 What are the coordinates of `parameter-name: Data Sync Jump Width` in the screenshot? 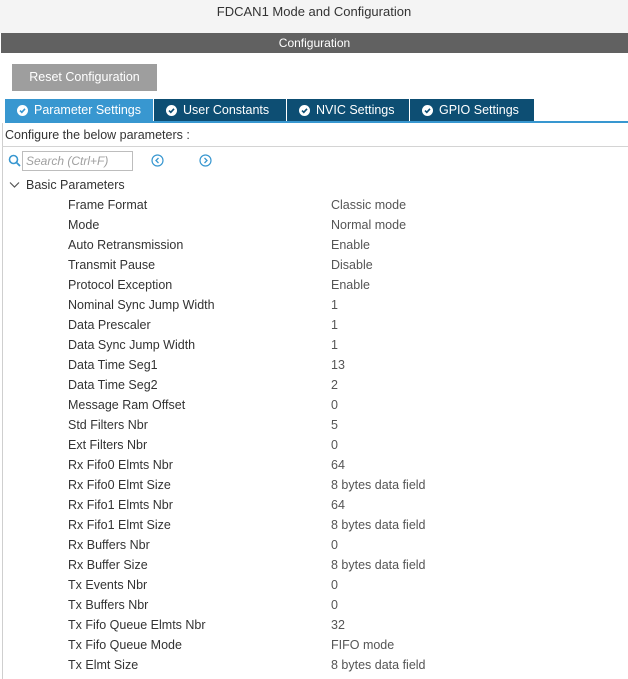 It's located at (132, 345).